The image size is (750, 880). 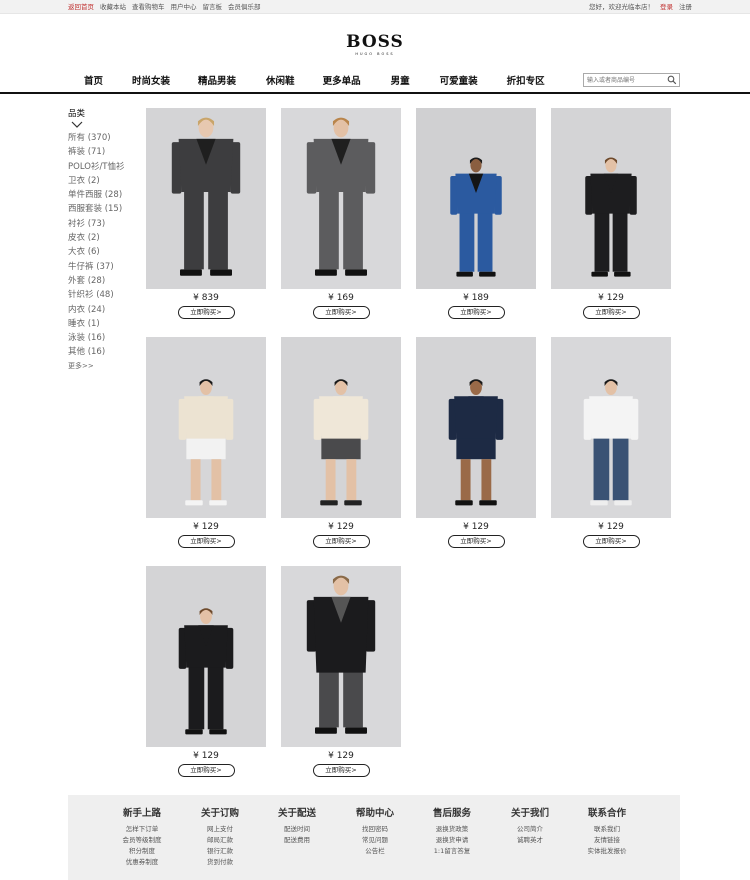 I want to click on footer-link: 邮局汇款, so click(x=220, y=840).